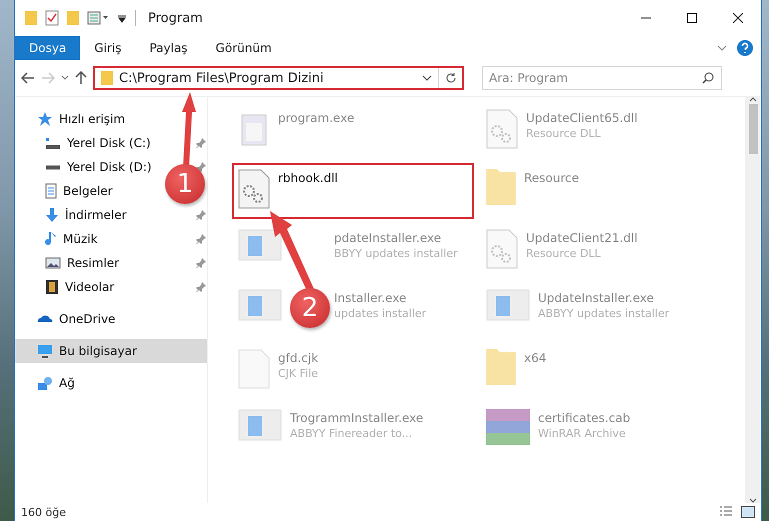 The image size is (769, 521). Describe the element at coordinates (79, 287) in the screenshot. I see `nav-item: Videolar` at that location.